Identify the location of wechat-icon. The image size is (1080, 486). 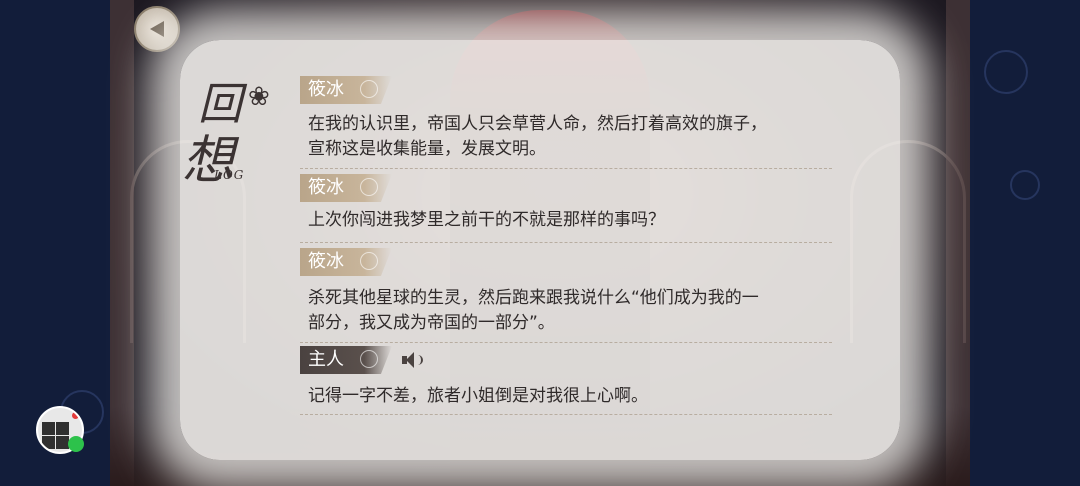
(76, 444).